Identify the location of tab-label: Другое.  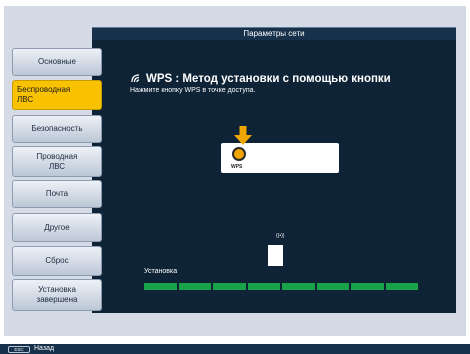
(57, 227).